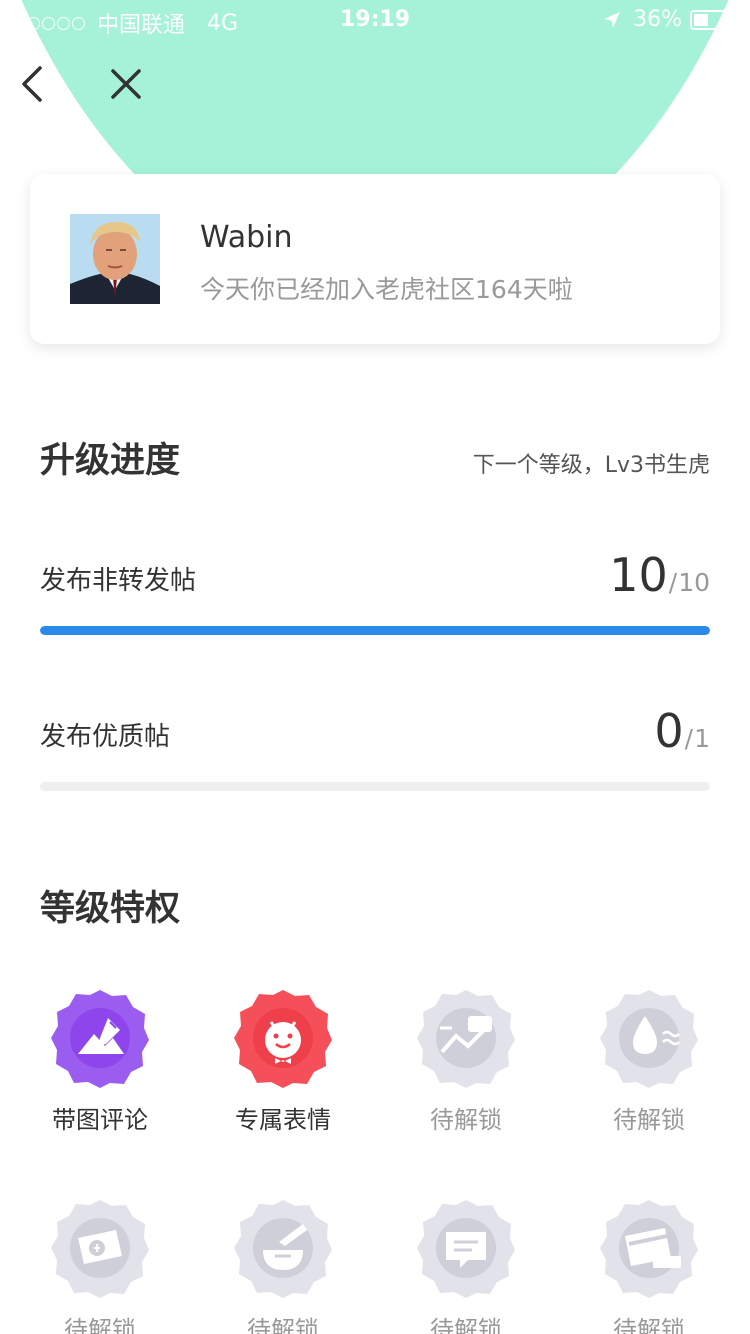  What do you see at coordinates (118, 581) in the screenshot?
I see `task-label-posts: 发布非转发帖` at bounding box center [118, 581].